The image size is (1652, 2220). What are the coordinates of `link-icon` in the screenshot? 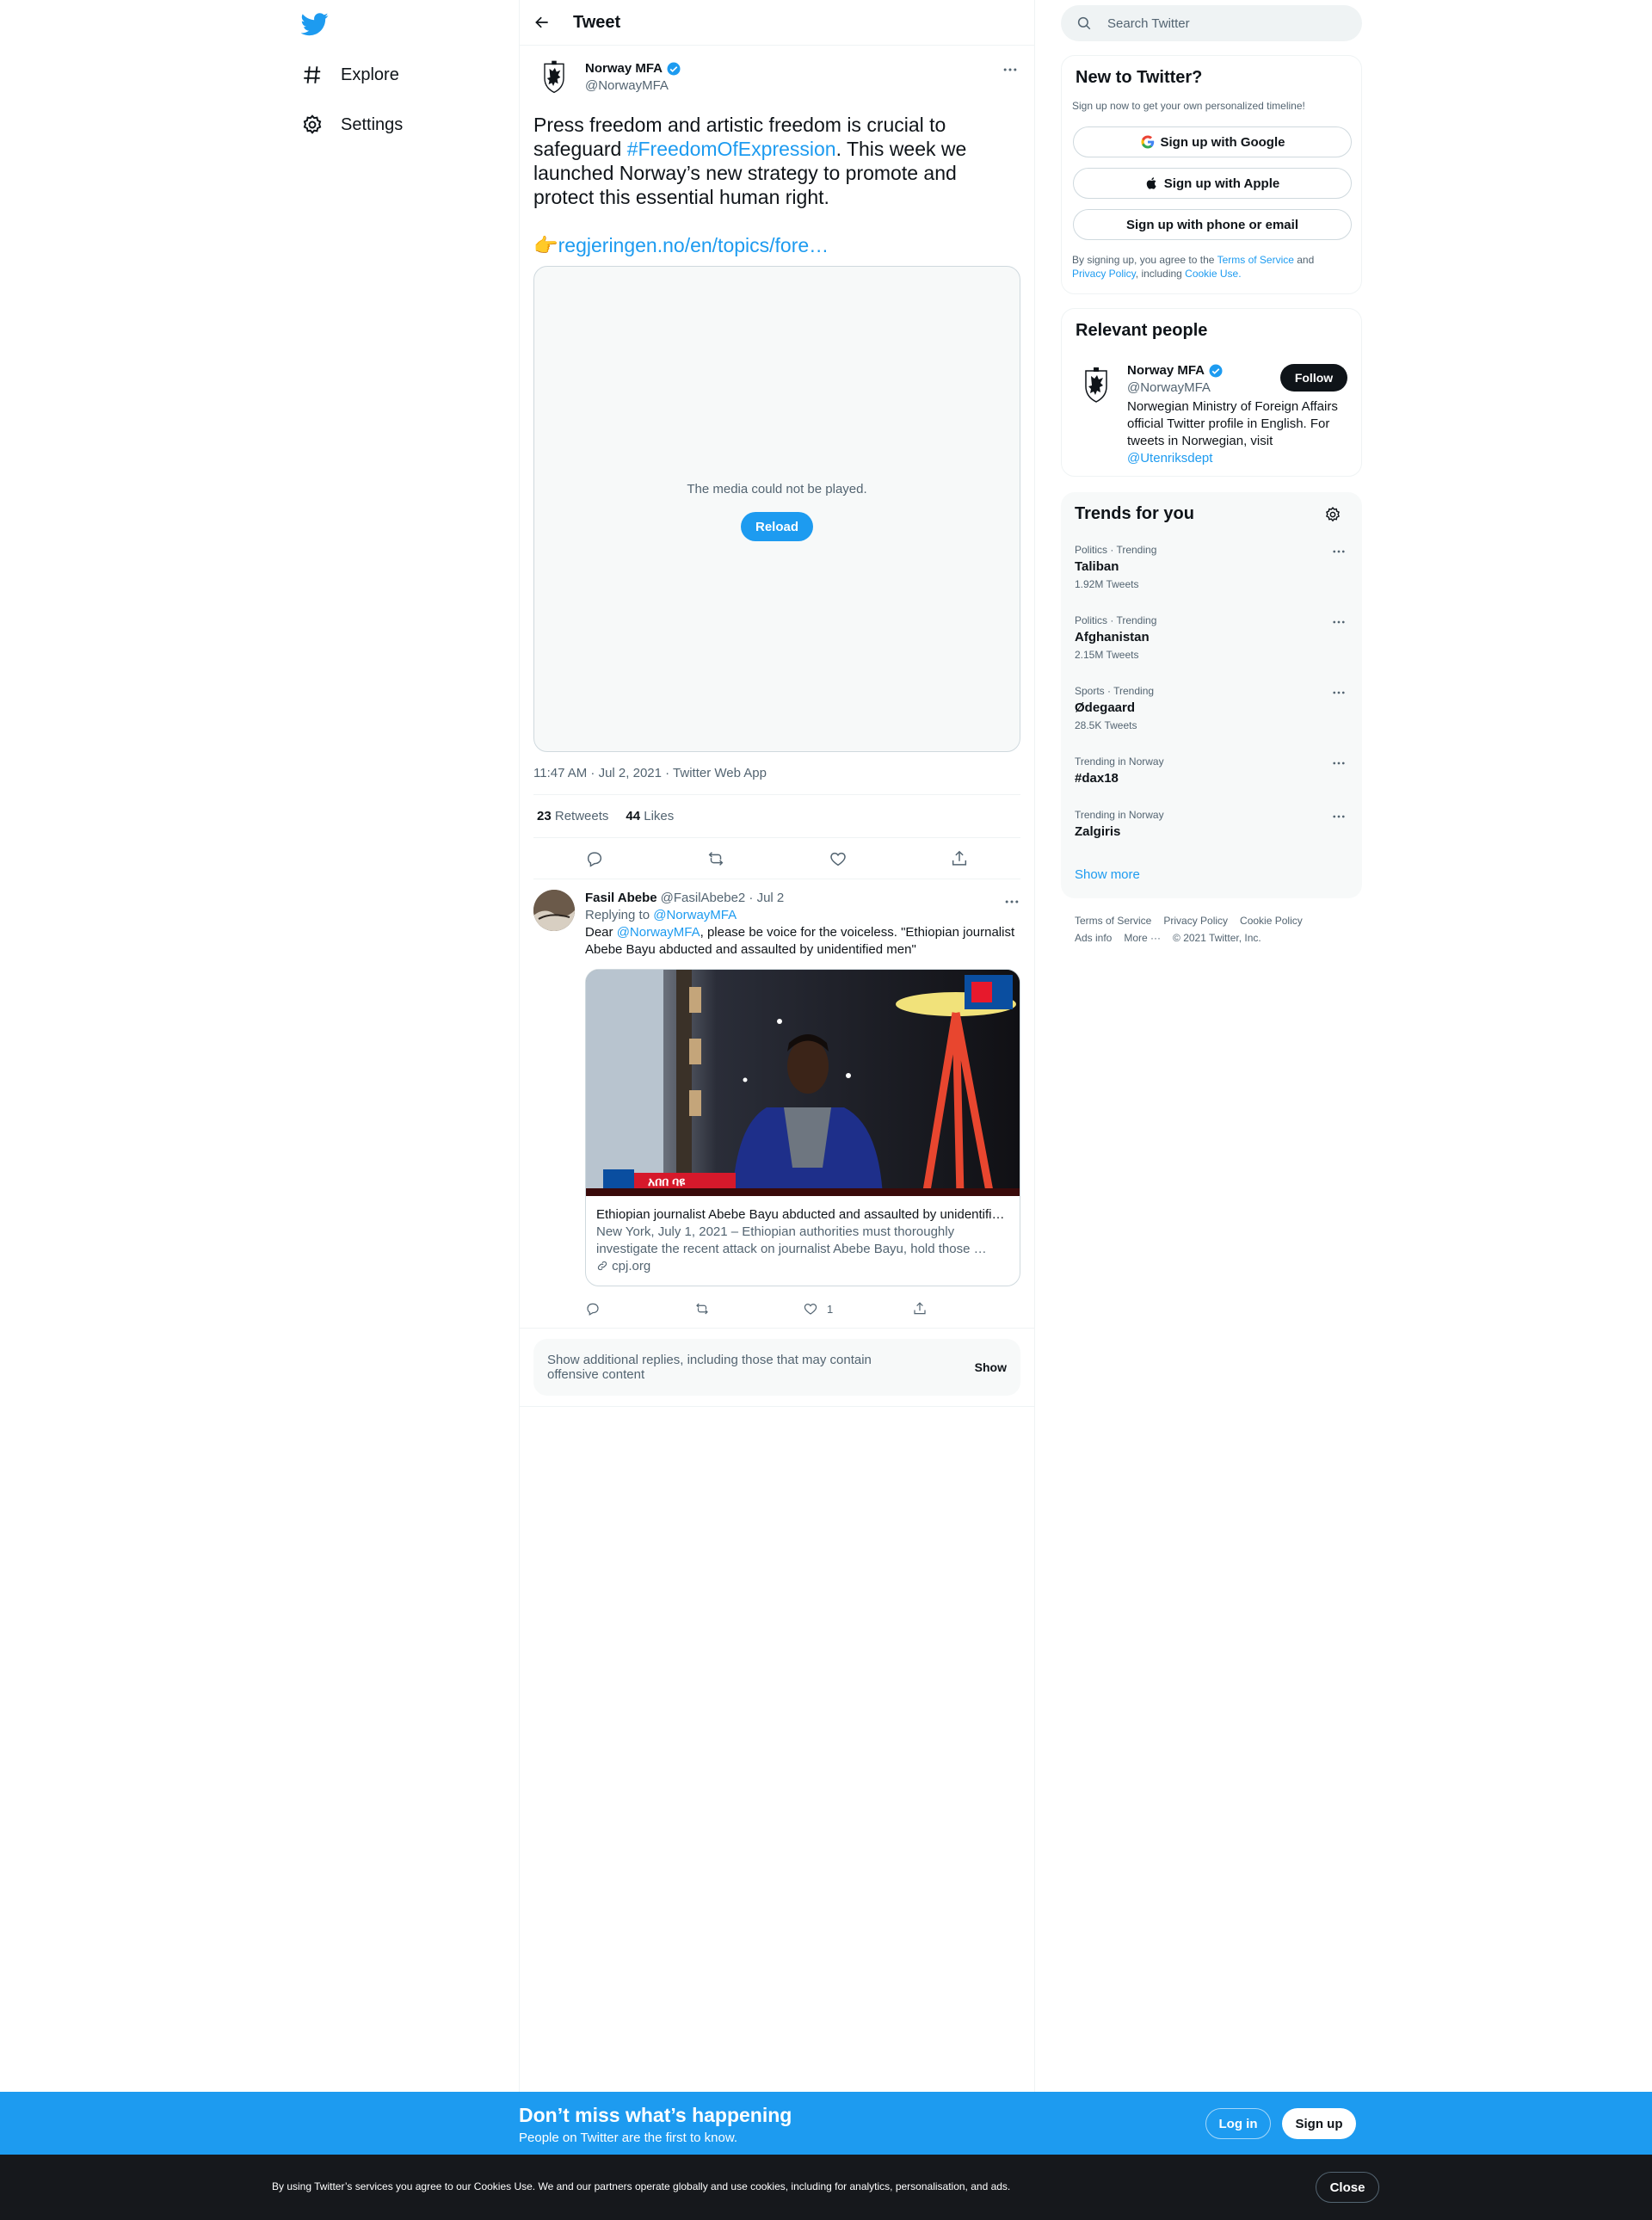 It's located at (602, 1266).